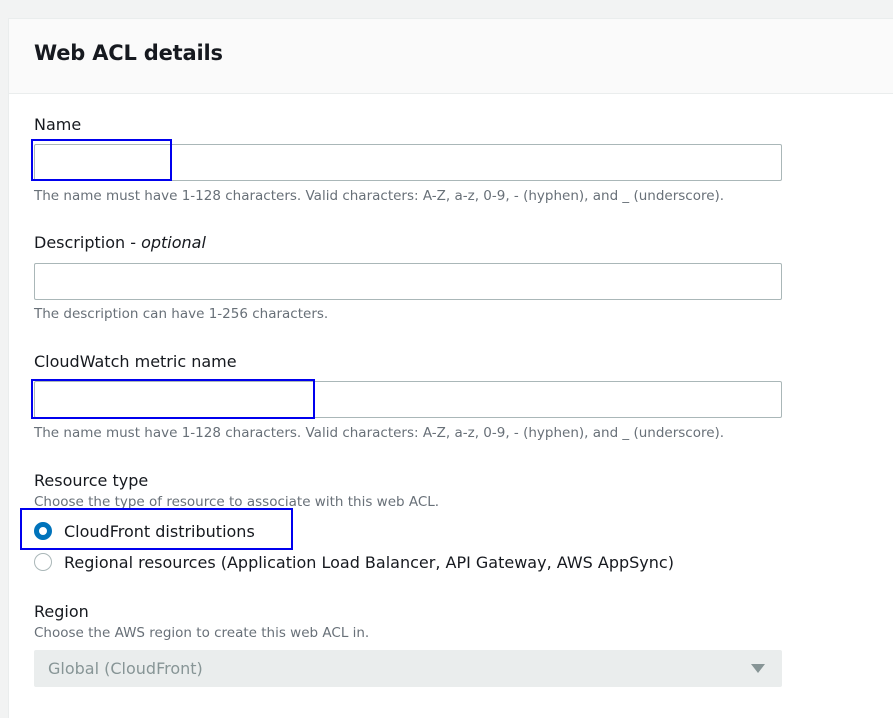  Describe the element at coordinates (128, 53) in the screenshot. I see `panel-title: Web ACL details` at that location.